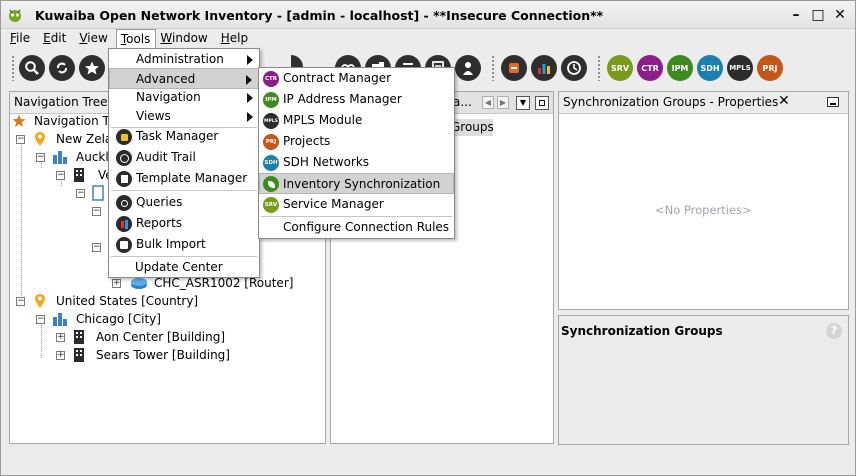 The height and width of the screenshot is (476, 856). Describe the element at coordinates (233, 38) in the screenshot. I see `menu-help: Help` at that location.